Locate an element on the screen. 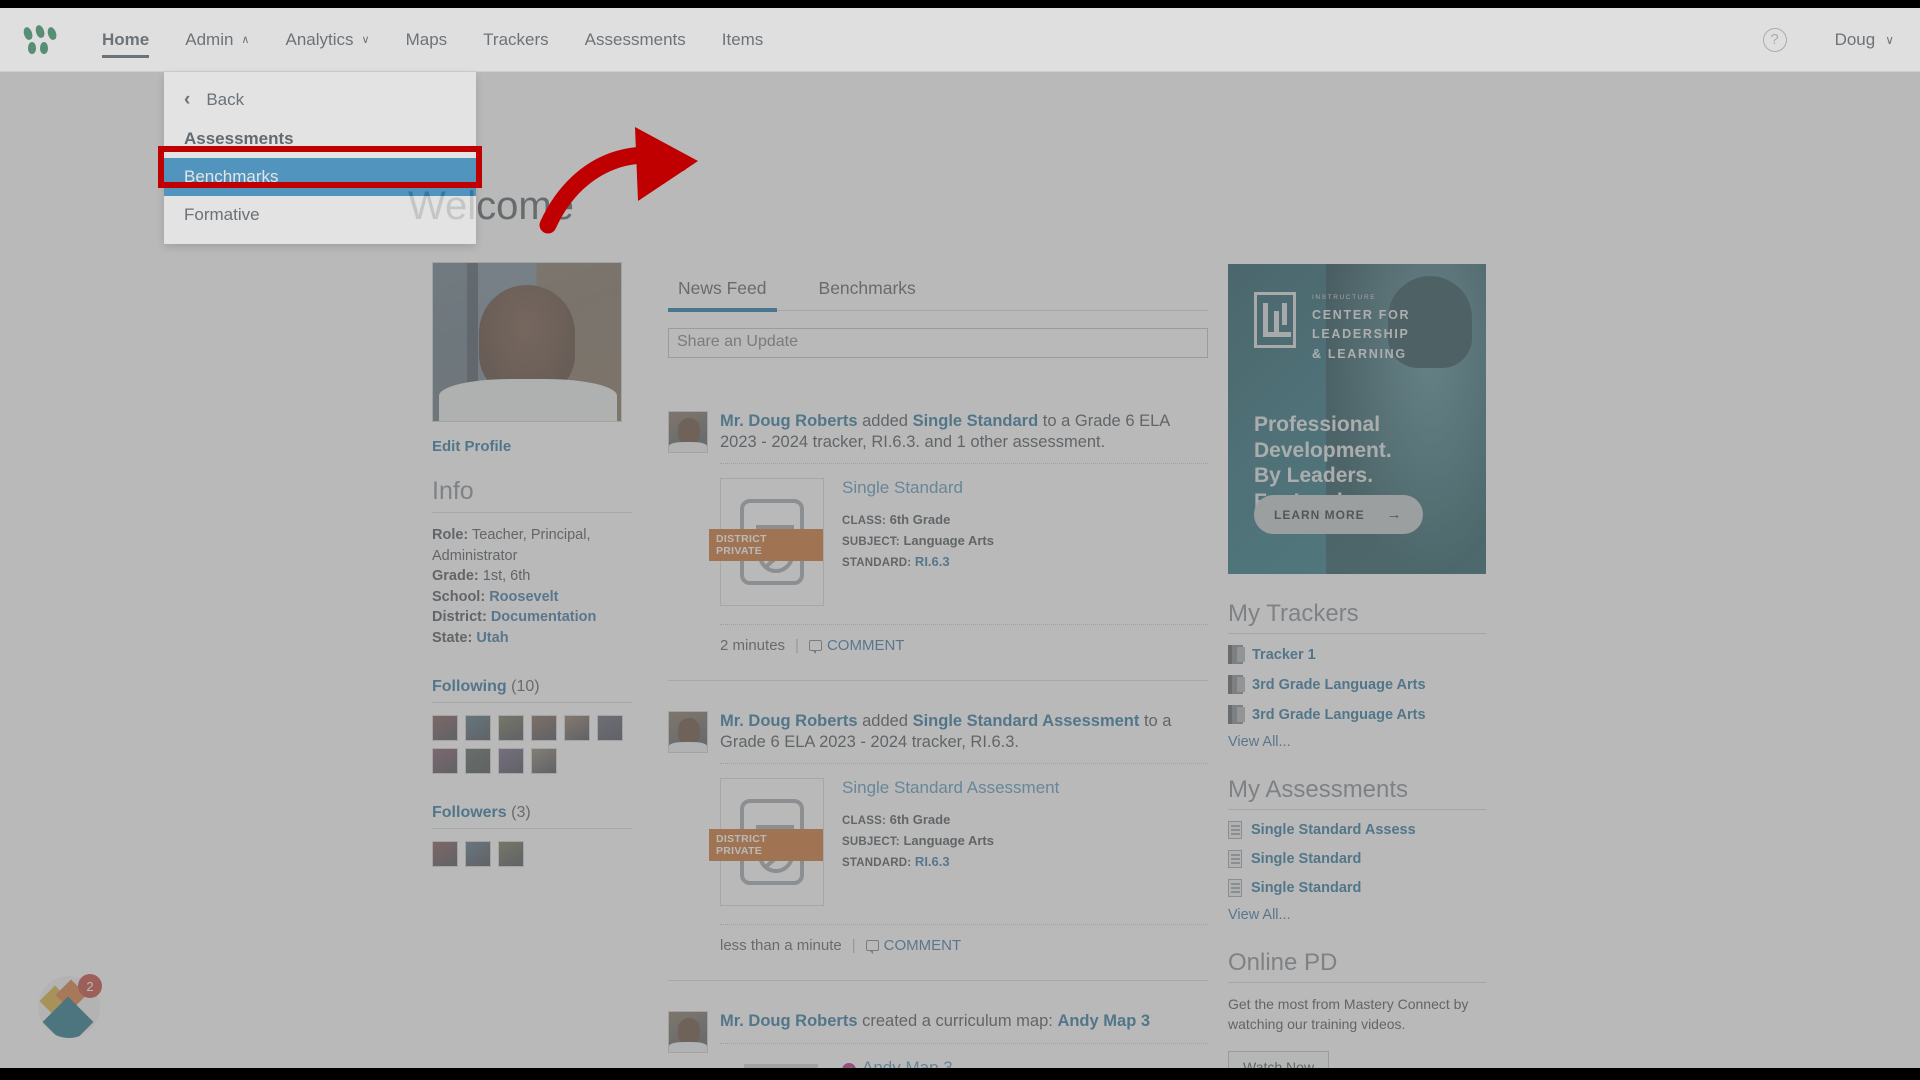 This screenshot has height=1080, width=1920. promo-brand-top: INSTRUCTURE is located at coordinates (1344, 297).